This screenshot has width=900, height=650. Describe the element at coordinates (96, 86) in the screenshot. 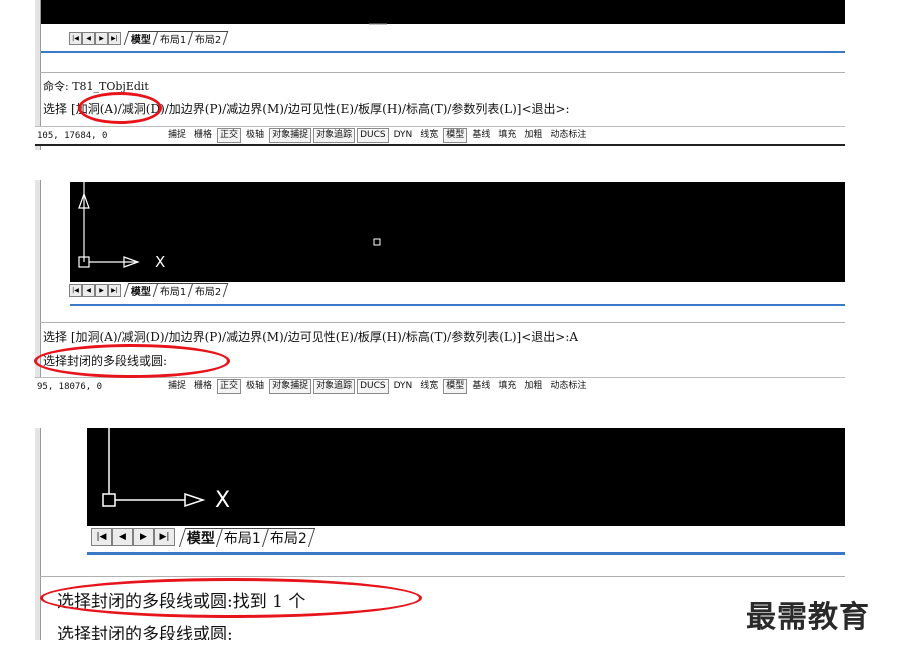

I see `command-history-line: 命令: T81_TObjEdit` at that location.